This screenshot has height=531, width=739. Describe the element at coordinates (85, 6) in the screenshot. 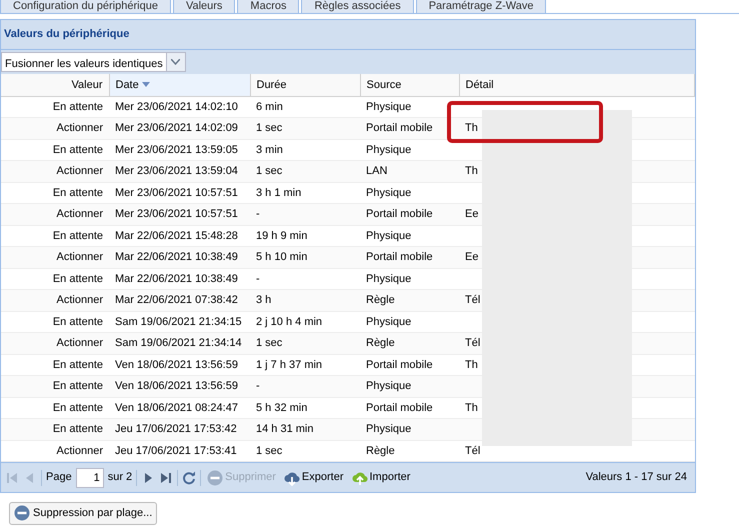

I see `tab: Configuration du périphérique` at that location.